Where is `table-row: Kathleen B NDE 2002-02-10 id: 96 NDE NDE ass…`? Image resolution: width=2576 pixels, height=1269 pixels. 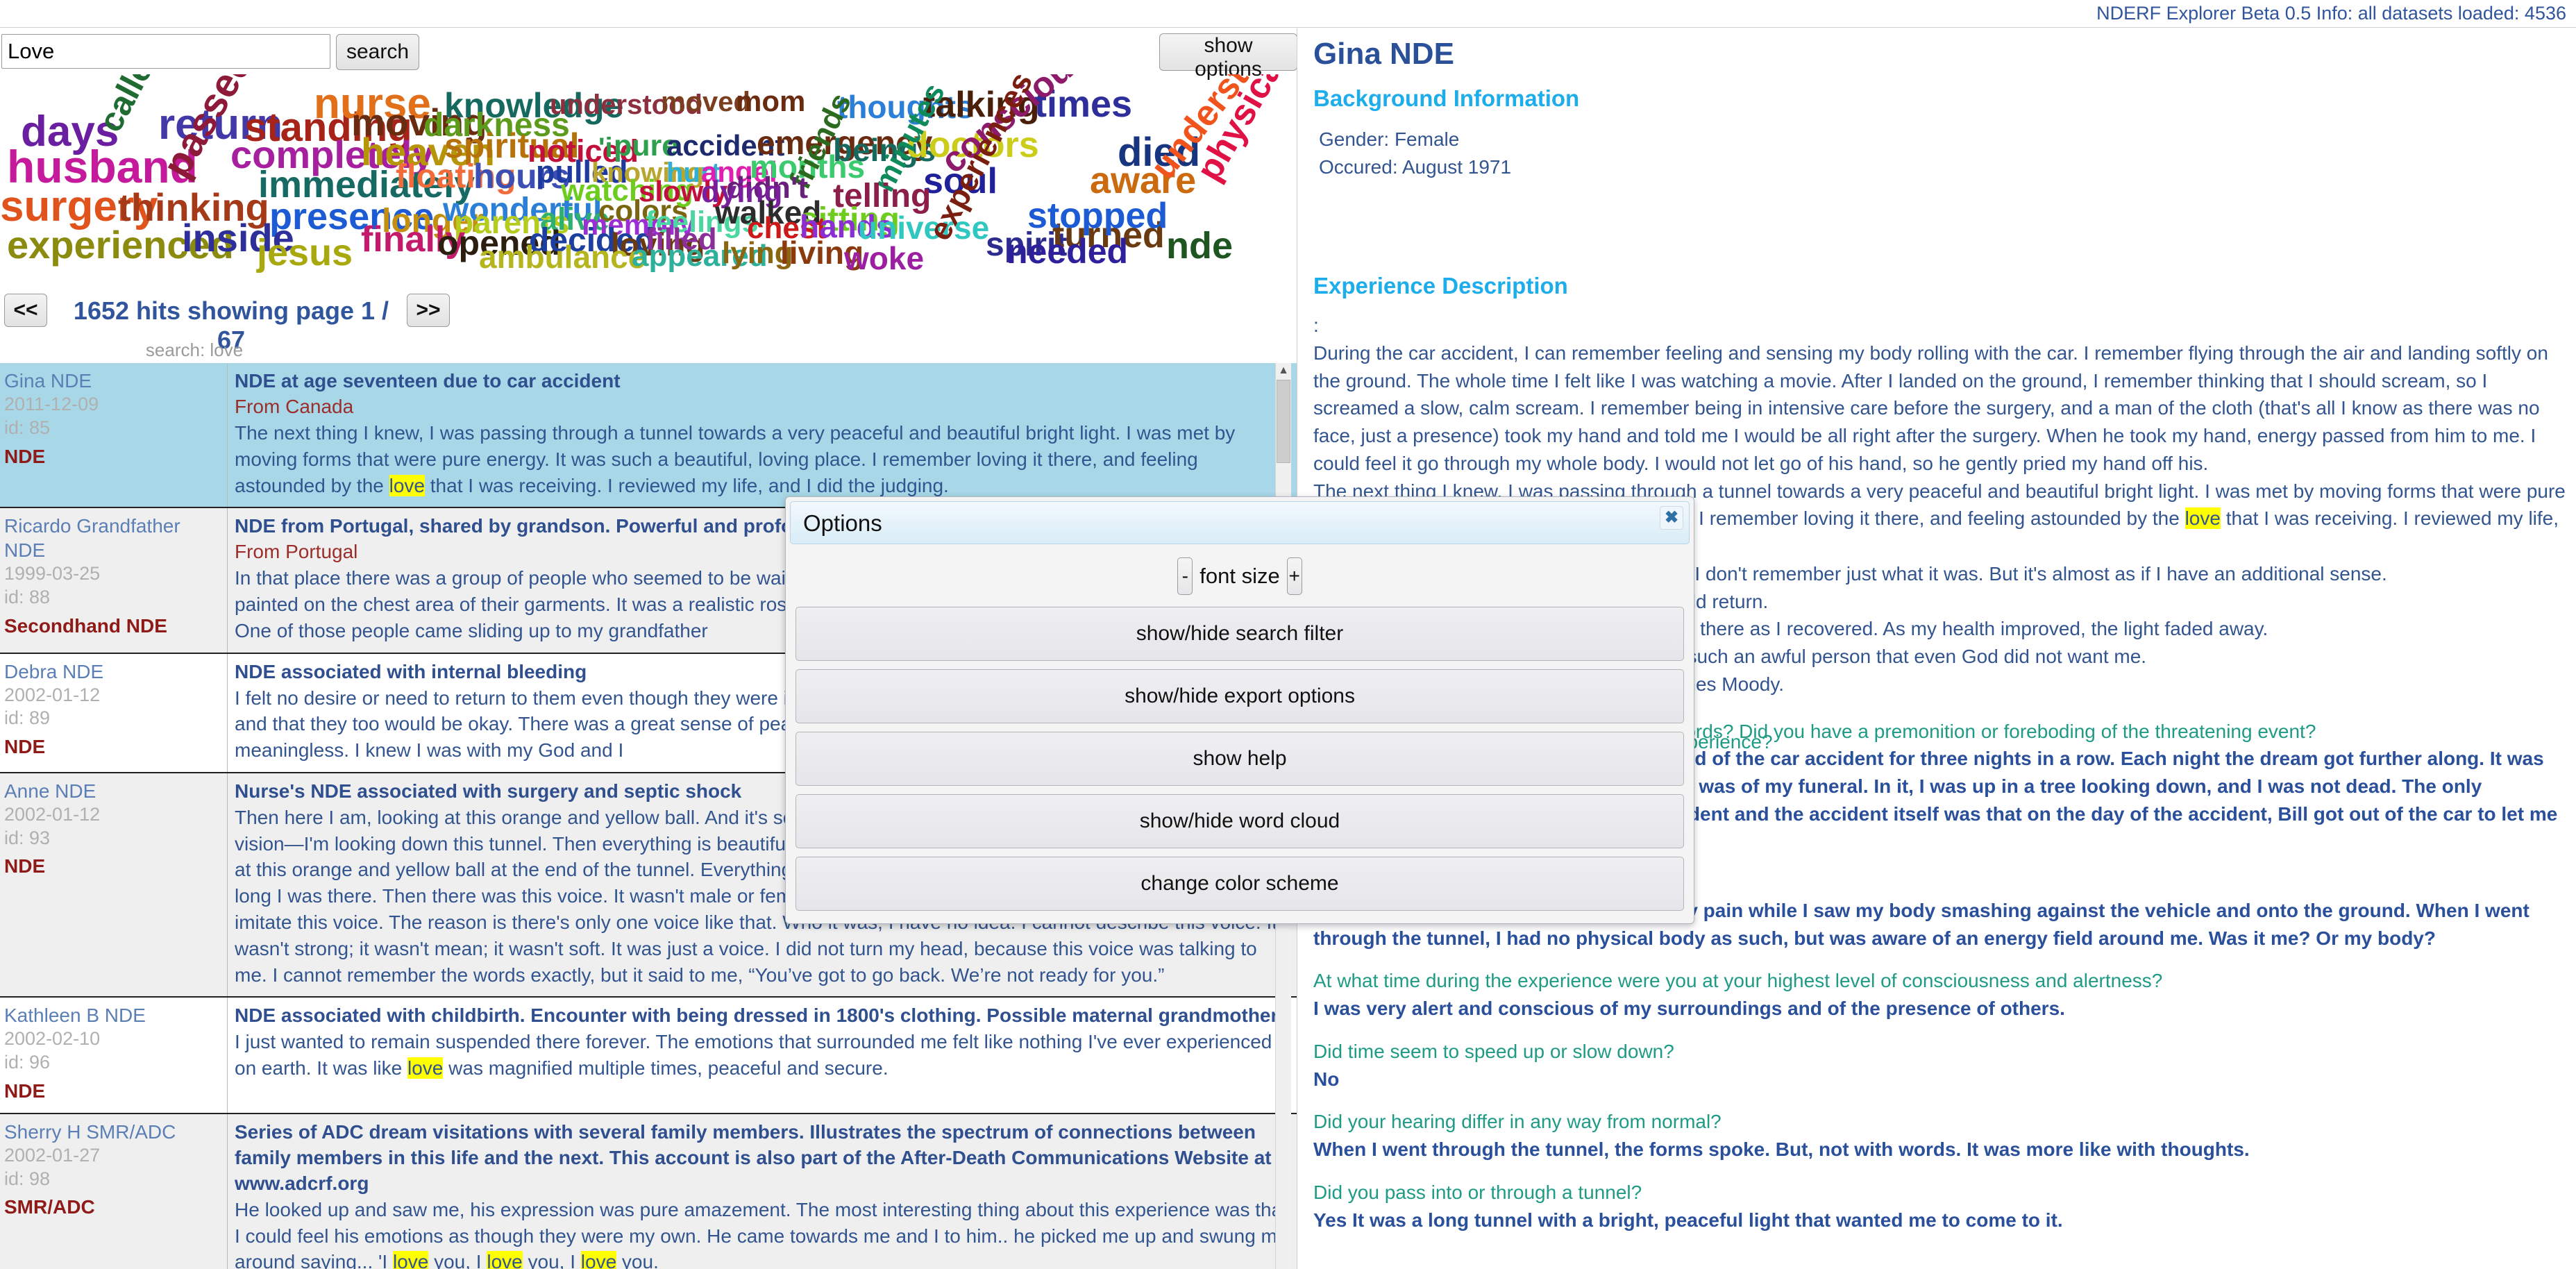
table-row: Kathleen B NDE 2002-02-10 id: 96 NDE NDE ass… is located at coordinates (648, 1056).